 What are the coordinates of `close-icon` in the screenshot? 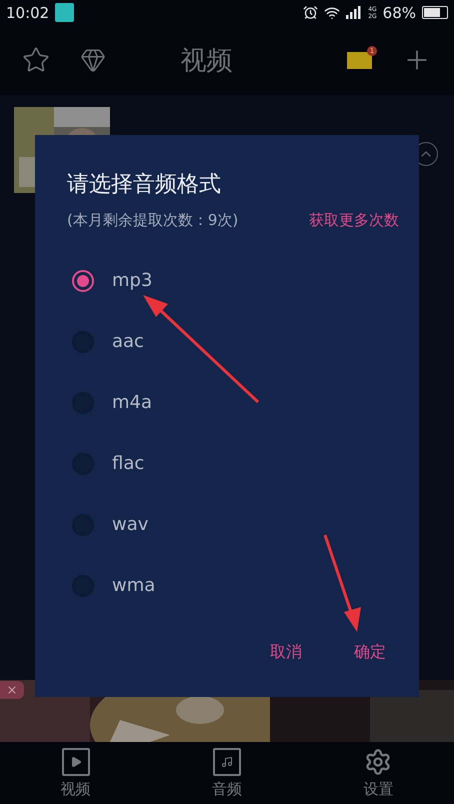 It's located at (12, 690).